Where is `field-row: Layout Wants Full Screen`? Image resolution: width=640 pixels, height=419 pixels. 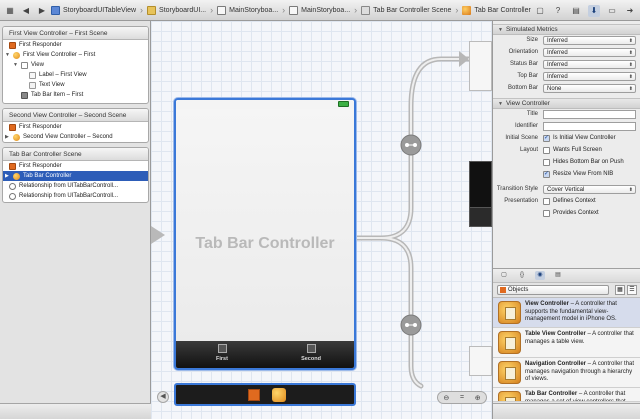 field-row: Layout Wants Full Screen is located at coordinates (560, 150).